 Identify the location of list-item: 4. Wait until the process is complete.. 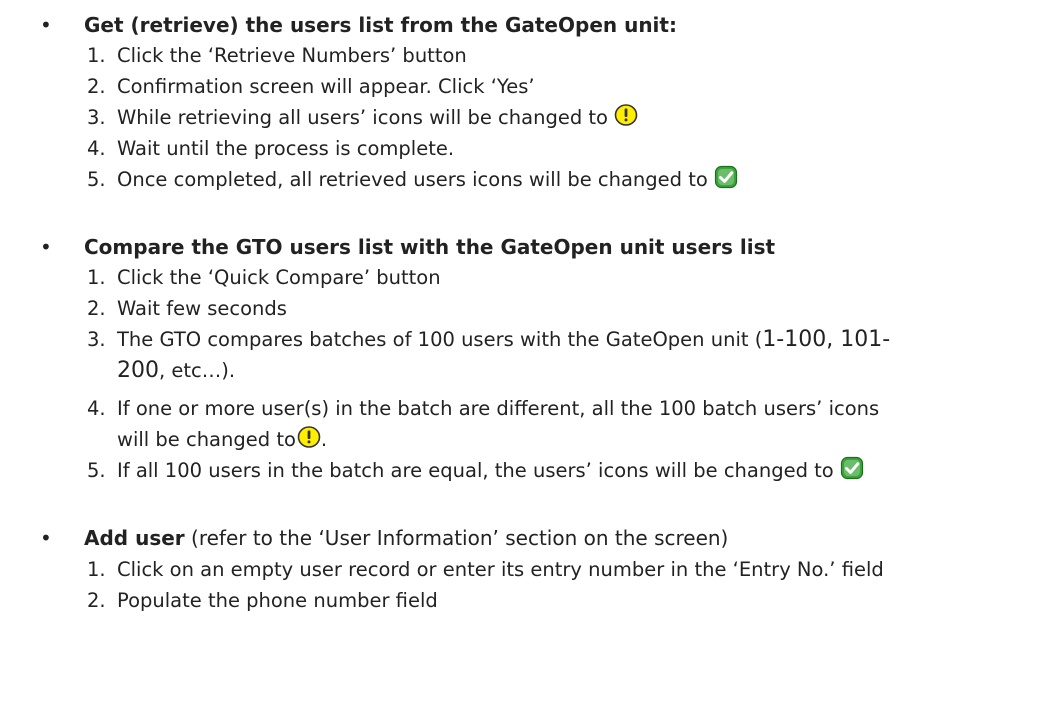
(270, 148).